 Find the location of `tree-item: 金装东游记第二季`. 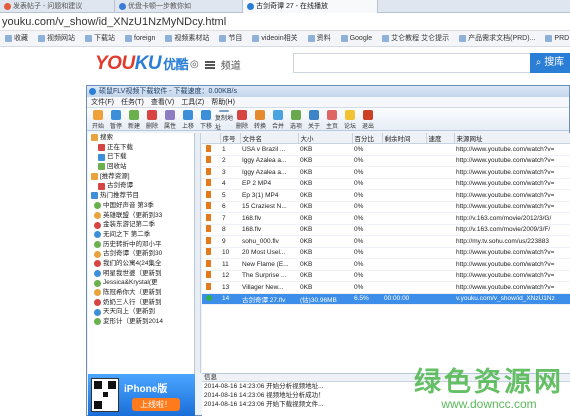

tree-item: 金装东游记第二季 is located at coordinates (141, 225).